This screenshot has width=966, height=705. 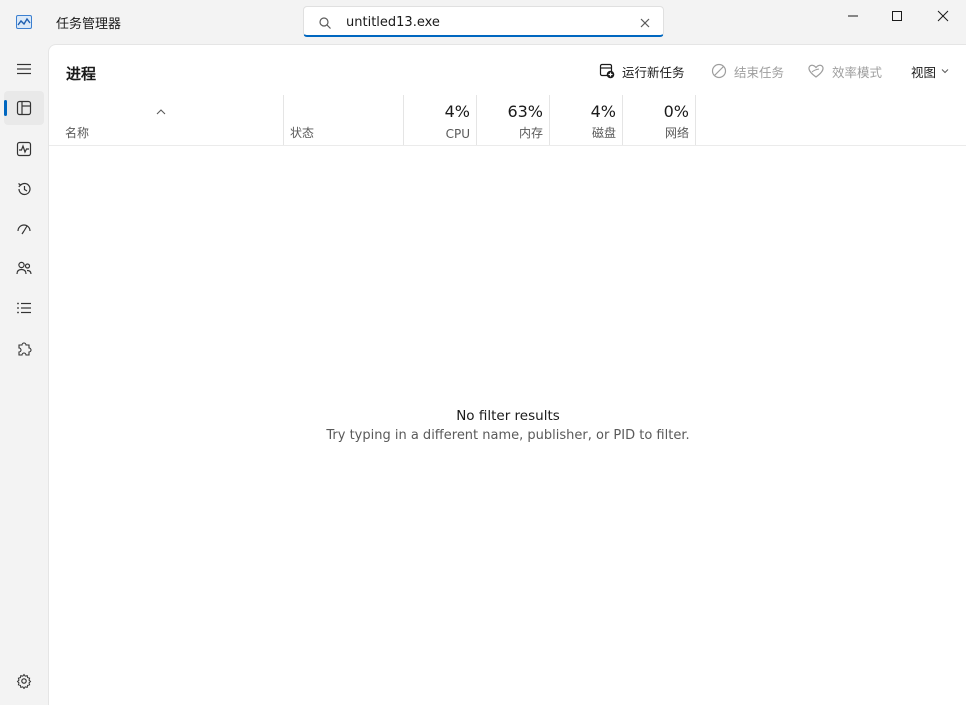 I want to click on search-input, so click(x=486, y=22).